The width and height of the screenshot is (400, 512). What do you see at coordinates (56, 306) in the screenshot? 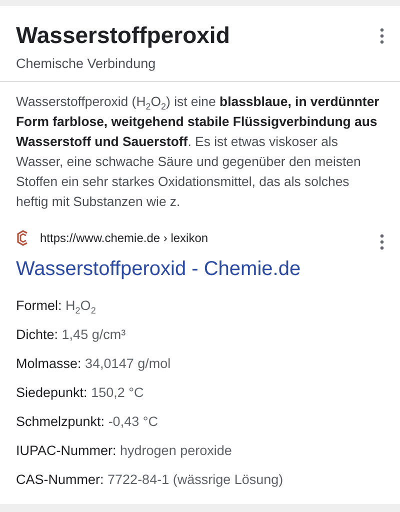
I see `fact-row-text: Formel: H$_{2}$O$_{2}$` at bounding box center [56, 306].